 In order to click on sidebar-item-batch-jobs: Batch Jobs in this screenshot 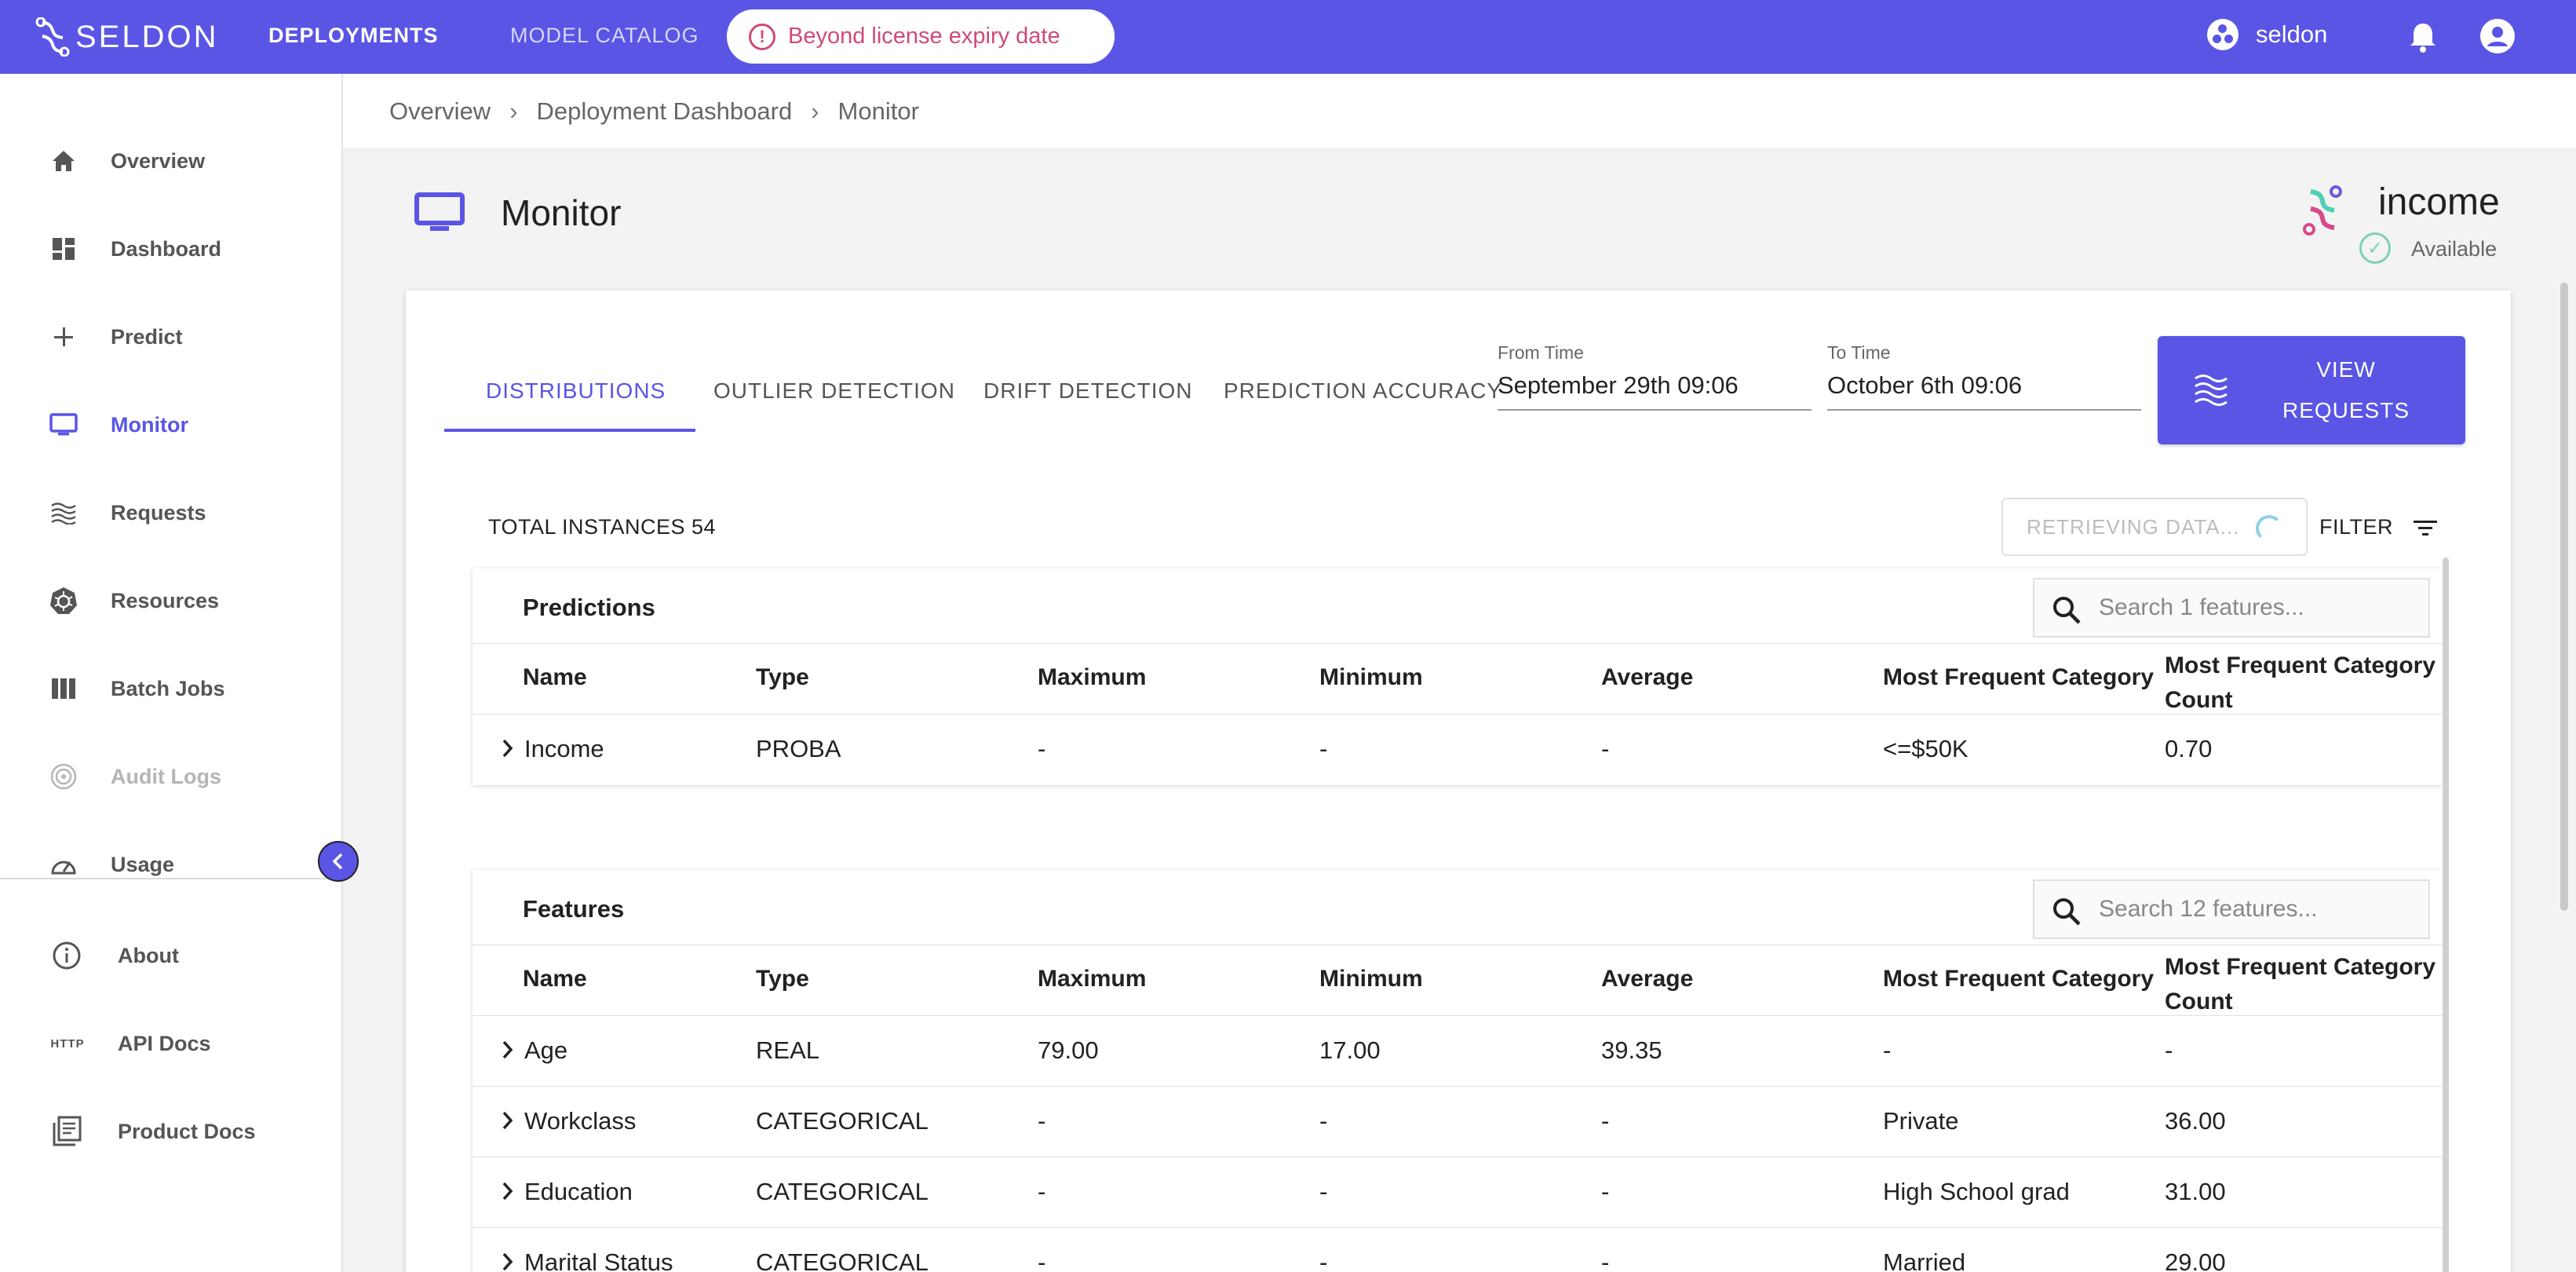, I will do `click(171, 688)`.